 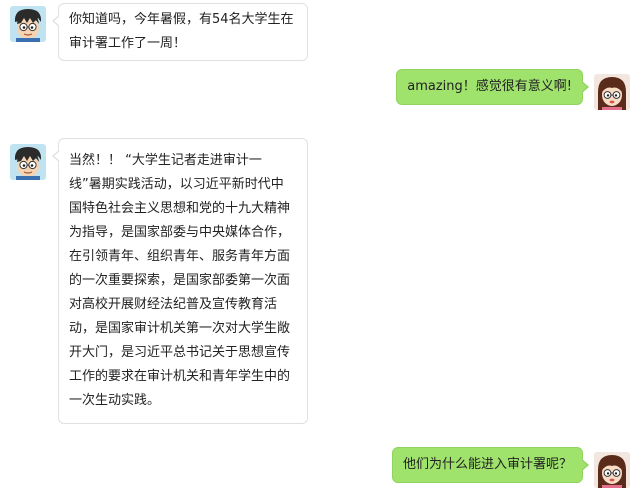 What do you see at coordinates (320, 90) in the screenshot?
I see `message-sent: amazing！感觉很有意义啊!` at bounding box center [320, 90].